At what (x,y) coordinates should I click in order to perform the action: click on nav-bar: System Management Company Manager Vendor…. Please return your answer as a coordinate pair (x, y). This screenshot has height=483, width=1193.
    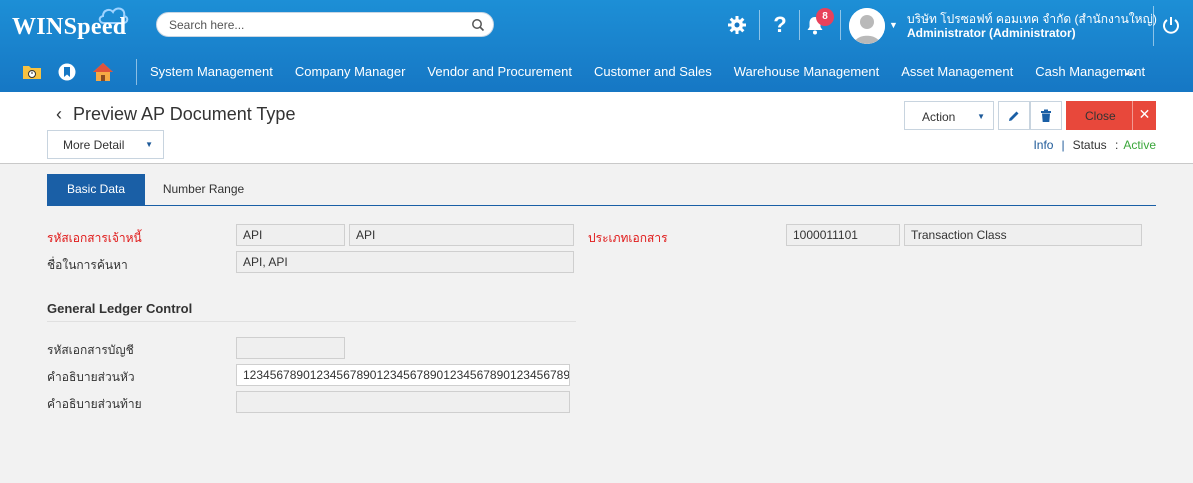
    Looking at the image, I should click on (596, 72).